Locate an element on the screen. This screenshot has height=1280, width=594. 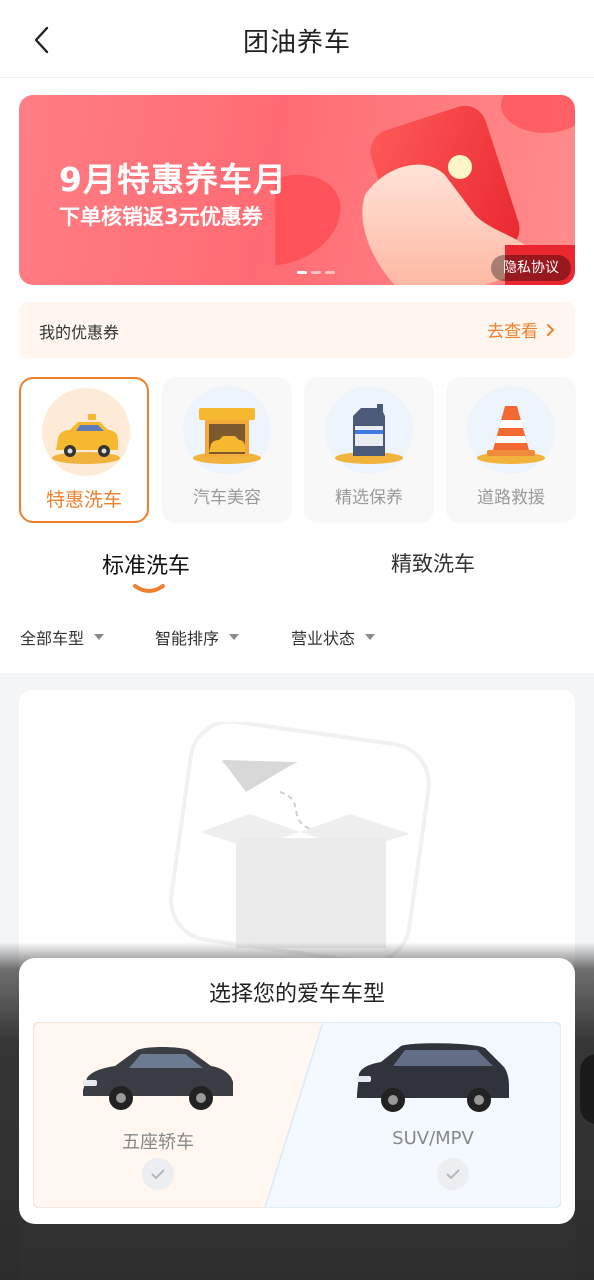
carousel-indicator is located at coordinates (316, 272).